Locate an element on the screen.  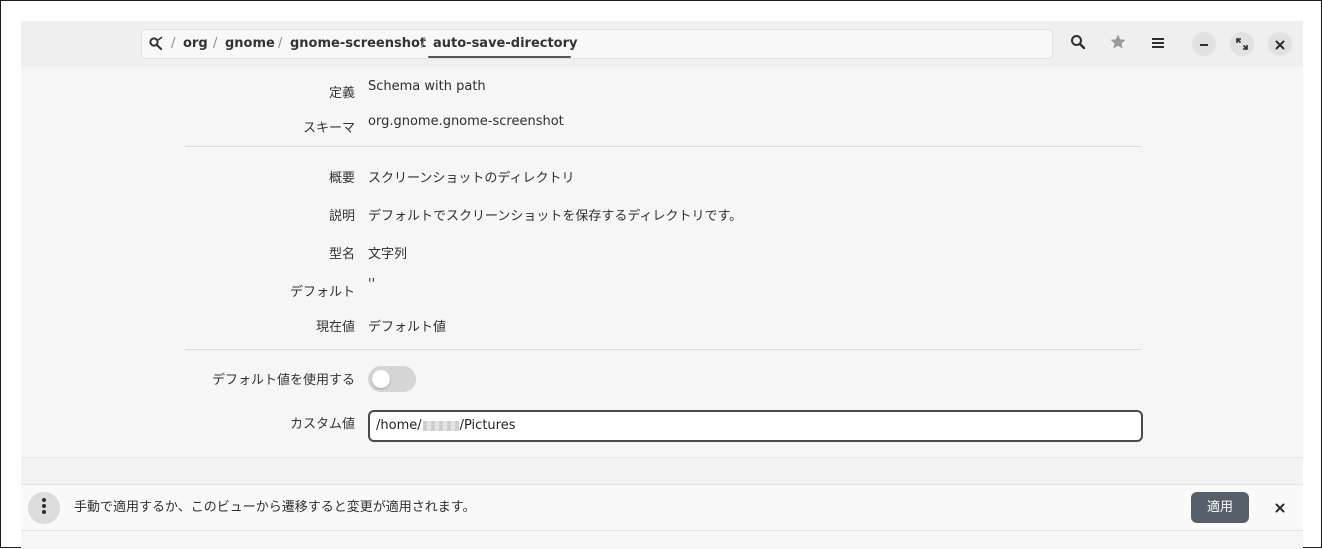
custom-value-suffix: /Pictures is located at coordinates (487, 425).